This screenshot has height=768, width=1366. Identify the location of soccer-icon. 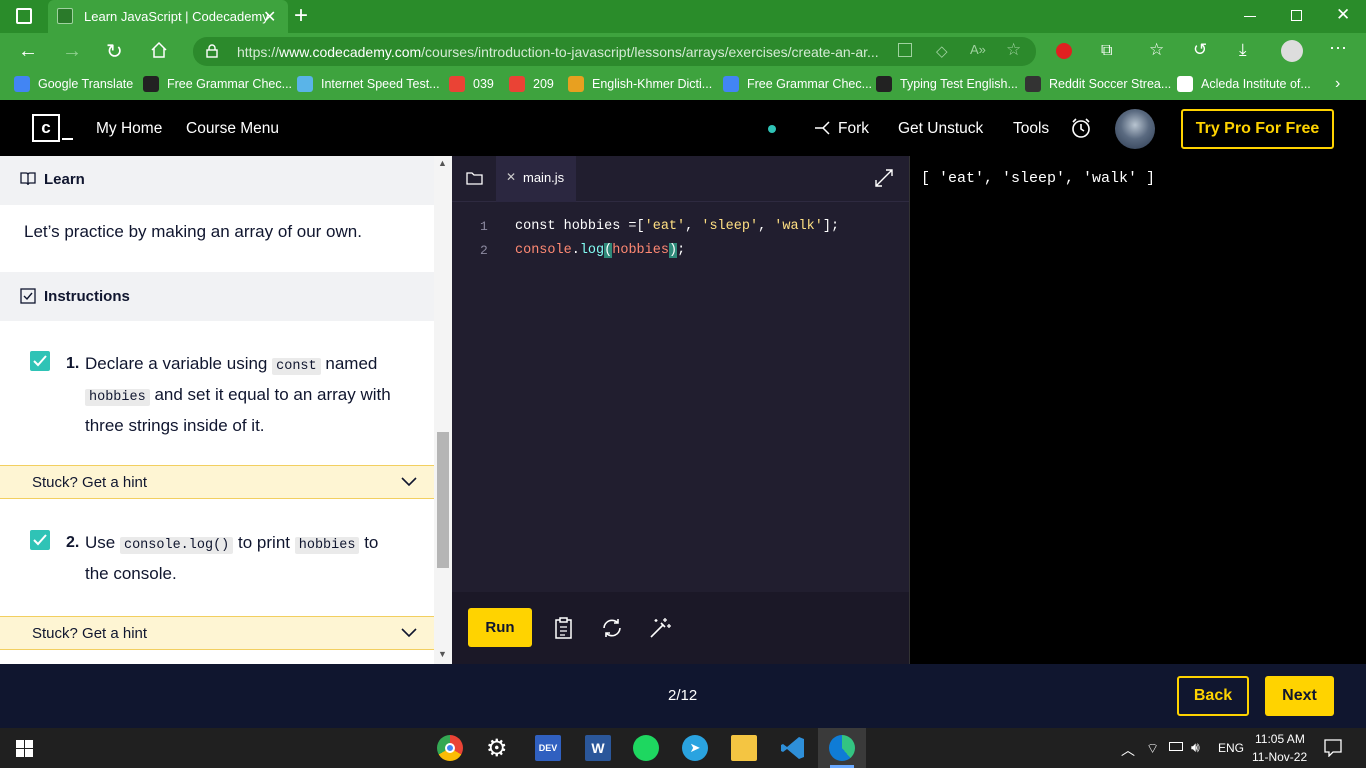
(1033, 84).